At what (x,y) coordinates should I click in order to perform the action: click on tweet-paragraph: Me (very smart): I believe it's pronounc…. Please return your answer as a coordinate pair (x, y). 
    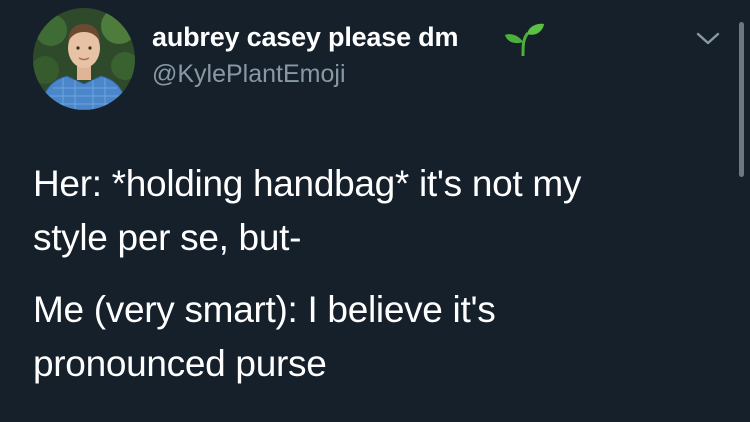
    Looking at the image, I should click on (264, 336).